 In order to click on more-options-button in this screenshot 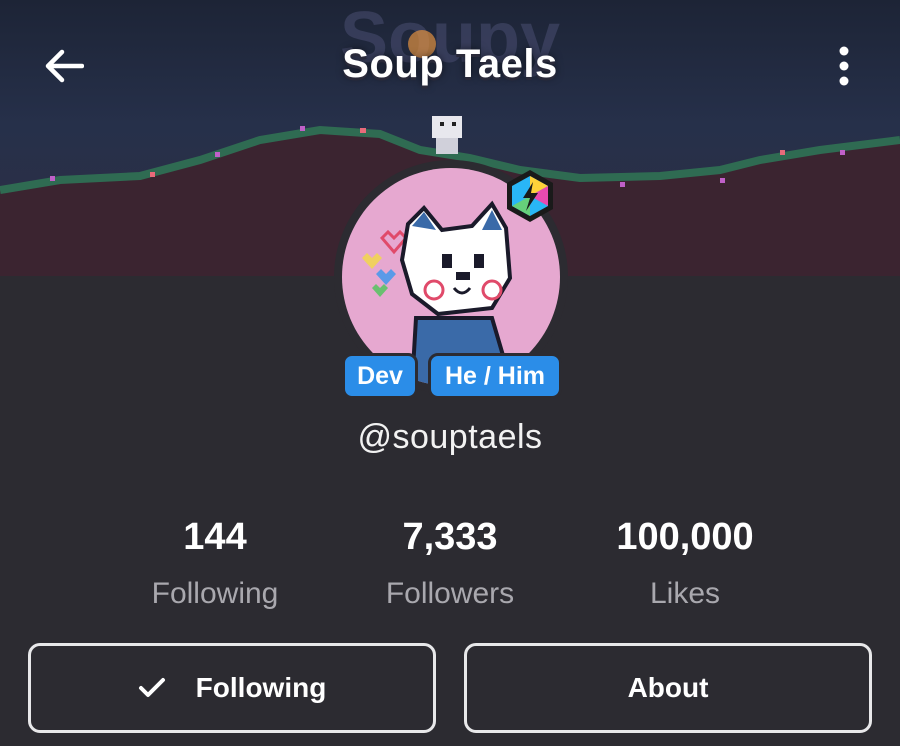, I will do `click(844, 66)`.